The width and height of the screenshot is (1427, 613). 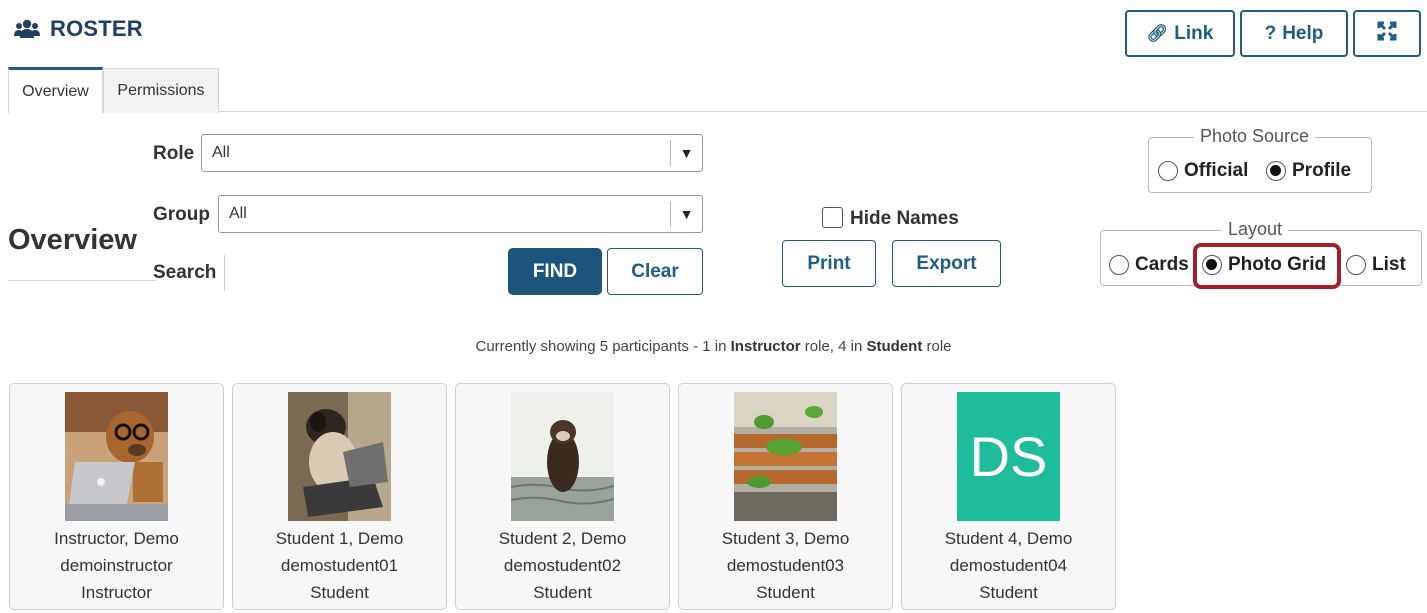 I want to click on participant-card: Student 2, Demo demostudent02 Student, so click(x=562, y=496).